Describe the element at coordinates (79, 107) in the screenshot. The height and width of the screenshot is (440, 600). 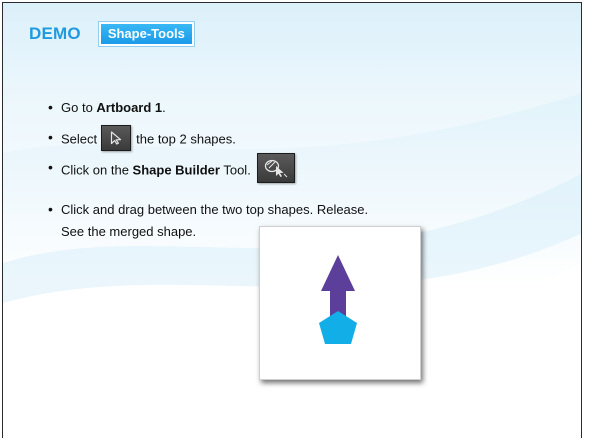
I see `step1-text: Go to` at that location.